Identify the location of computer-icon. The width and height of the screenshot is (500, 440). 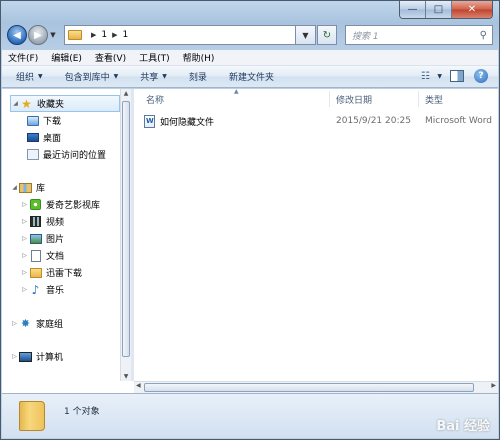
(25, 356).